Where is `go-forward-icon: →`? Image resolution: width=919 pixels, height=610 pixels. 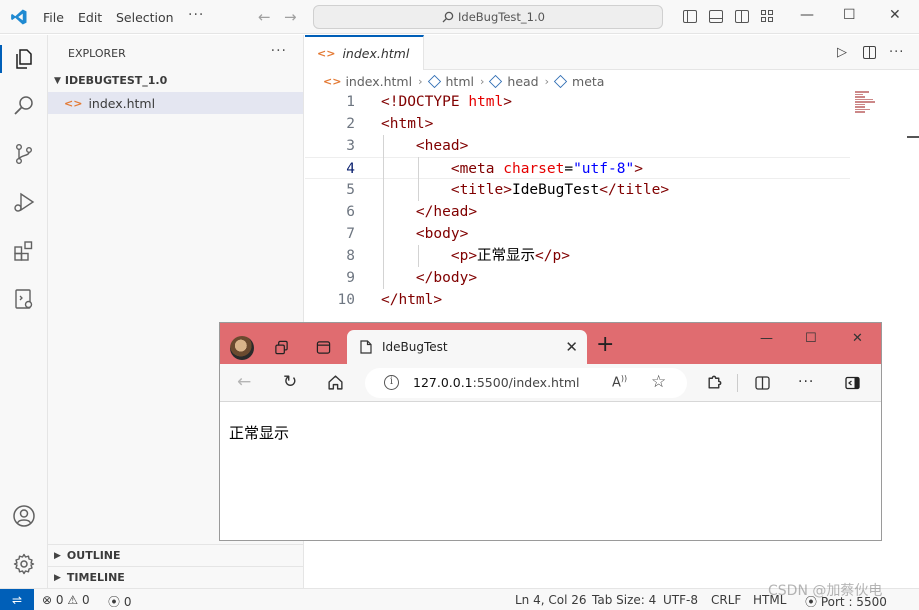 go-forward-icon: → is located at coordinates (290, 17).